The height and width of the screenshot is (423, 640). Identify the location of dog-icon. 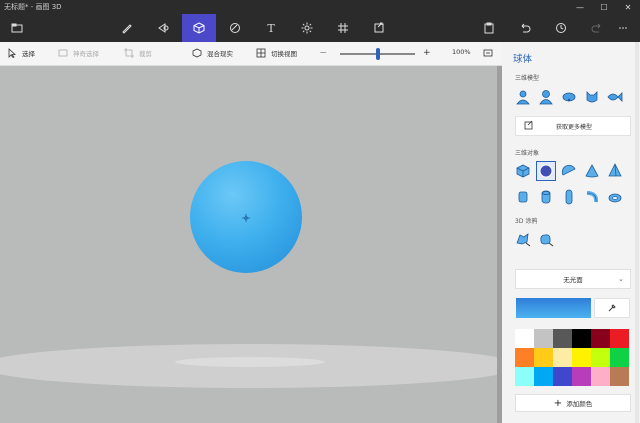
(569, 97).